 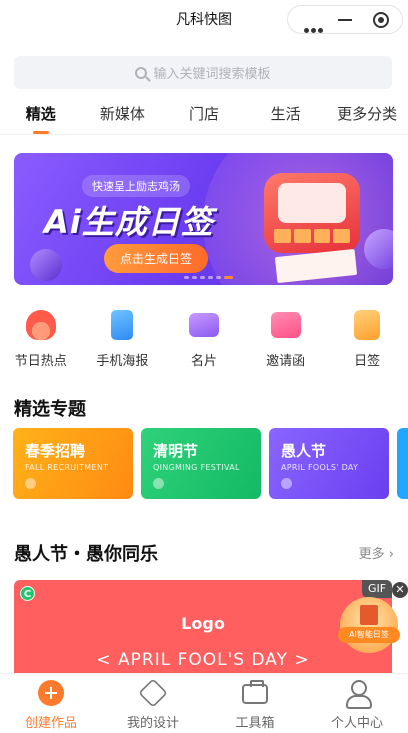 I want to click on category-phone-poster: 手机海报, so click(x=123, y=341).